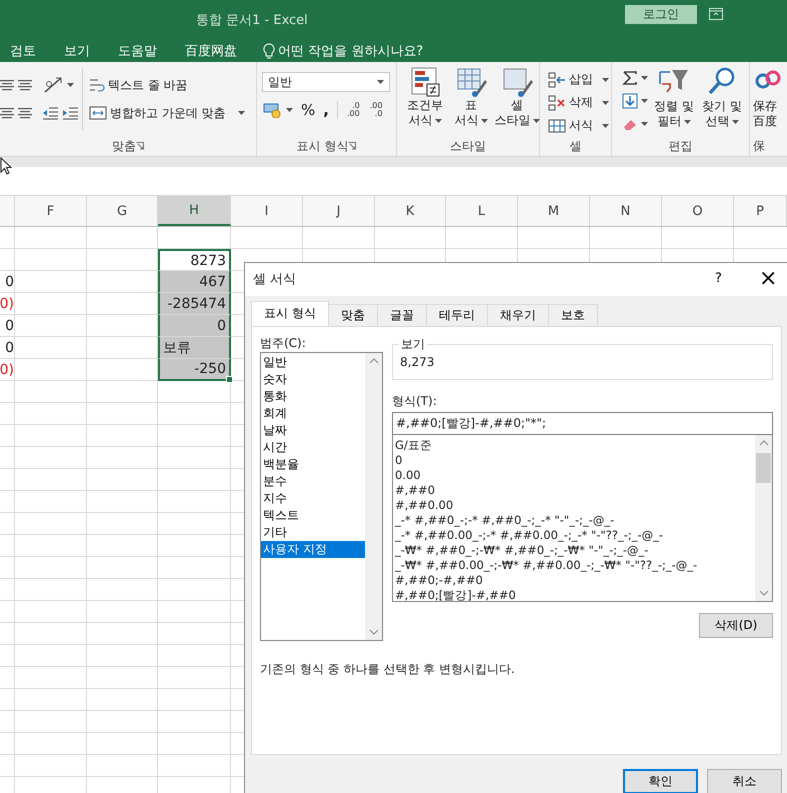  What do you see at coordinates (313, 413) in the screenshot?
I see `category-item: 회계` at bounding box center [313, 413].